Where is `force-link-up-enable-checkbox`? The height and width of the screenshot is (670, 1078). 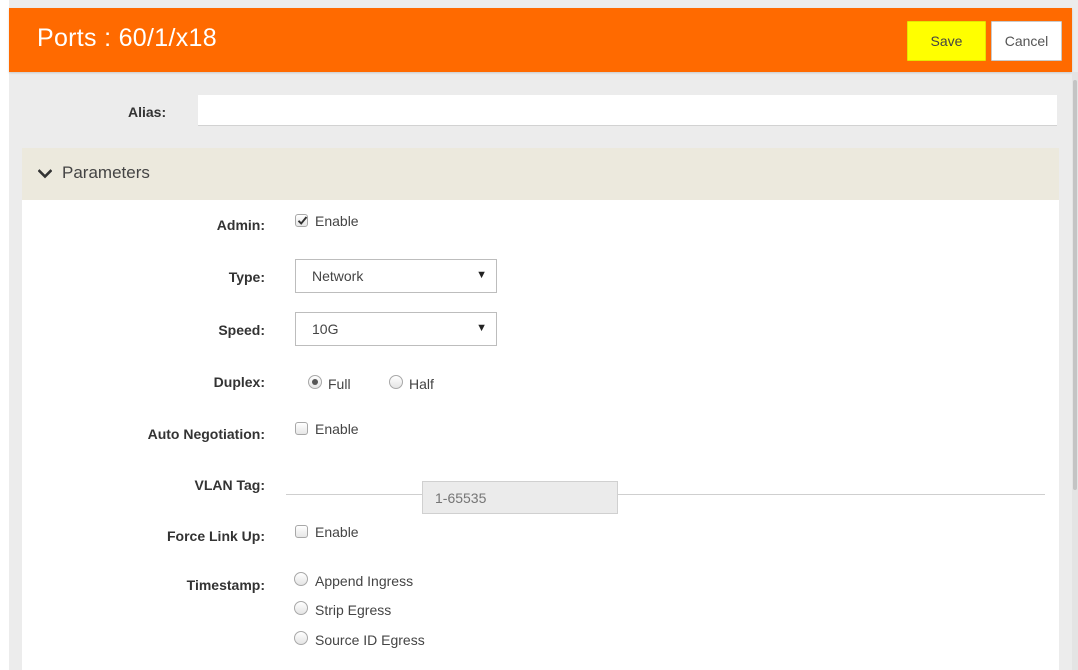
force-link-up-enable-checkbox is located at coordinates (301, 531).